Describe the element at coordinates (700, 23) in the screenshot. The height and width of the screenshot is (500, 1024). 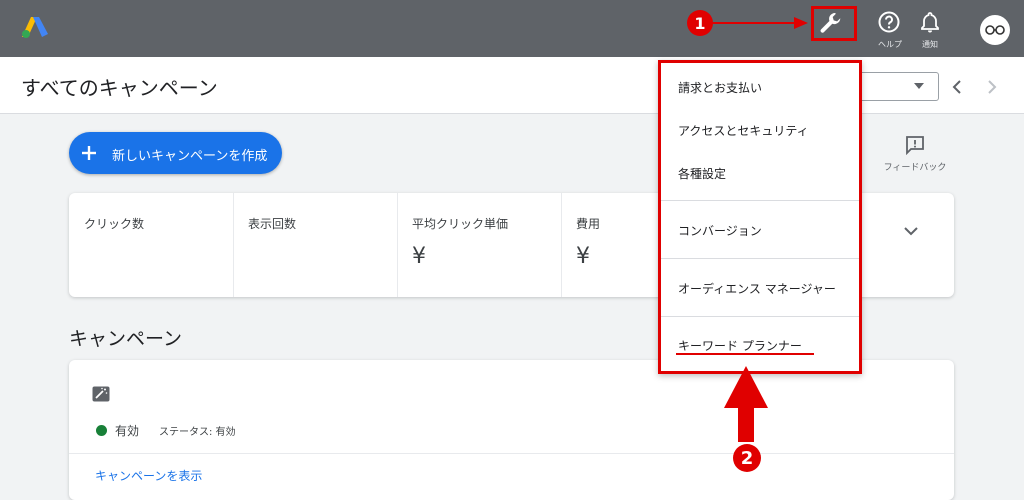
I see `step-1-badge: 1` at that location.